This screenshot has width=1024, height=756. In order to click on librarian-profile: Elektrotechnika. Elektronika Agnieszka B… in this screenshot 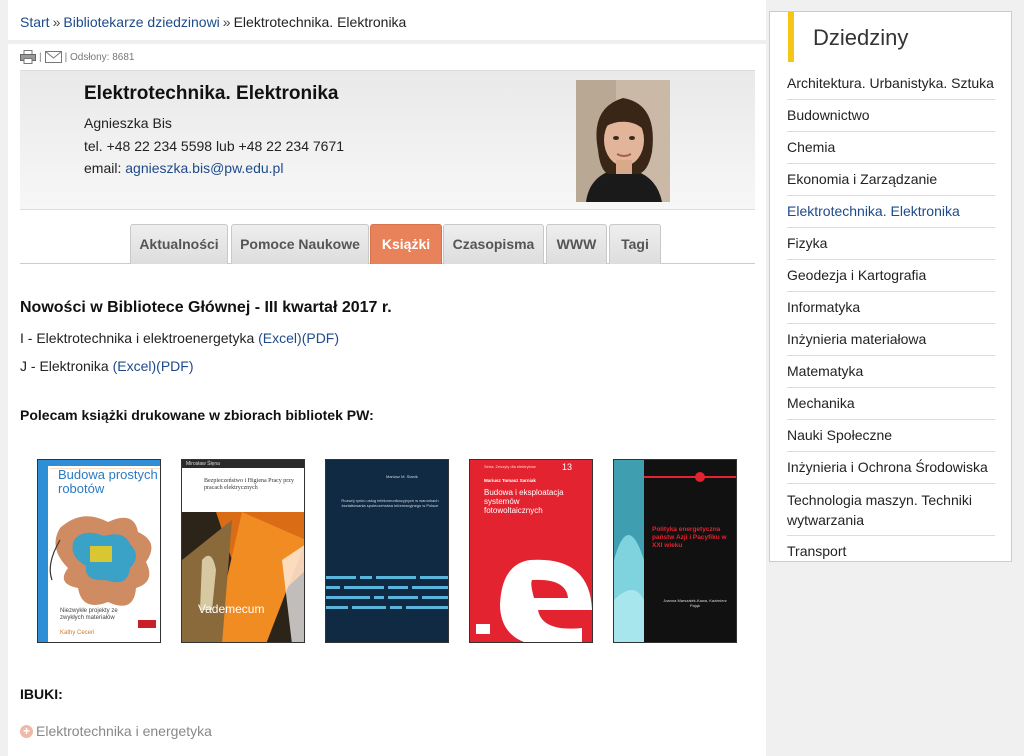, I will do `click(387, 140)`.